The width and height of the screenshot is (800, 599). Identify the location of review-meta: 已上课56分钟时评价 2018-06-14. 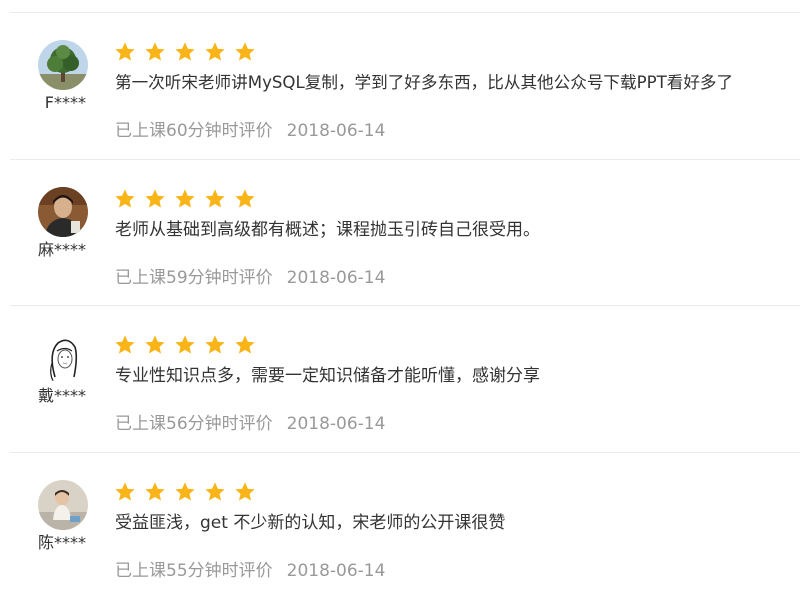
(250, 424).